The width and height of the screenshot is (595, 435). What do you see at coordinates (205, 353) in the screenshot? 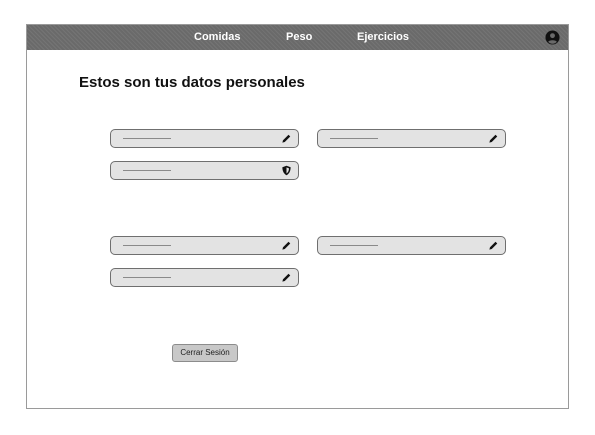
I see `logout-button: Cerrar Sesión` at bounding box center [205, 353].